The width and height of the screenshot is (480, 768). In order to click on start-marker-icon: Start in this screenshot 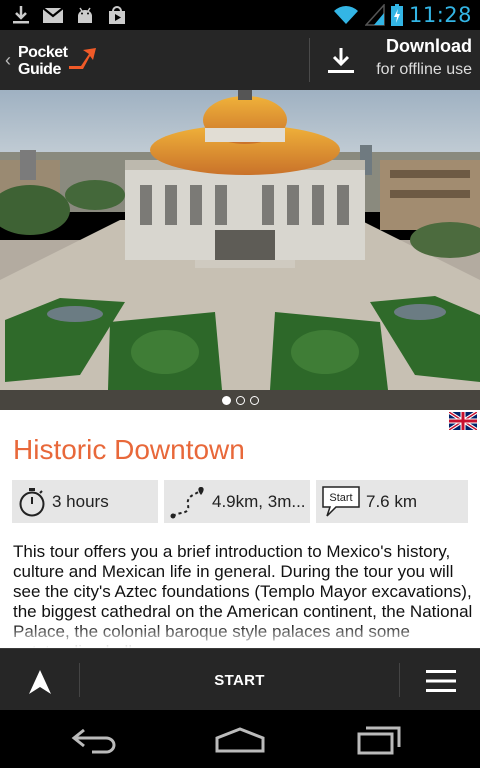, I will do `click(341, 501)`.